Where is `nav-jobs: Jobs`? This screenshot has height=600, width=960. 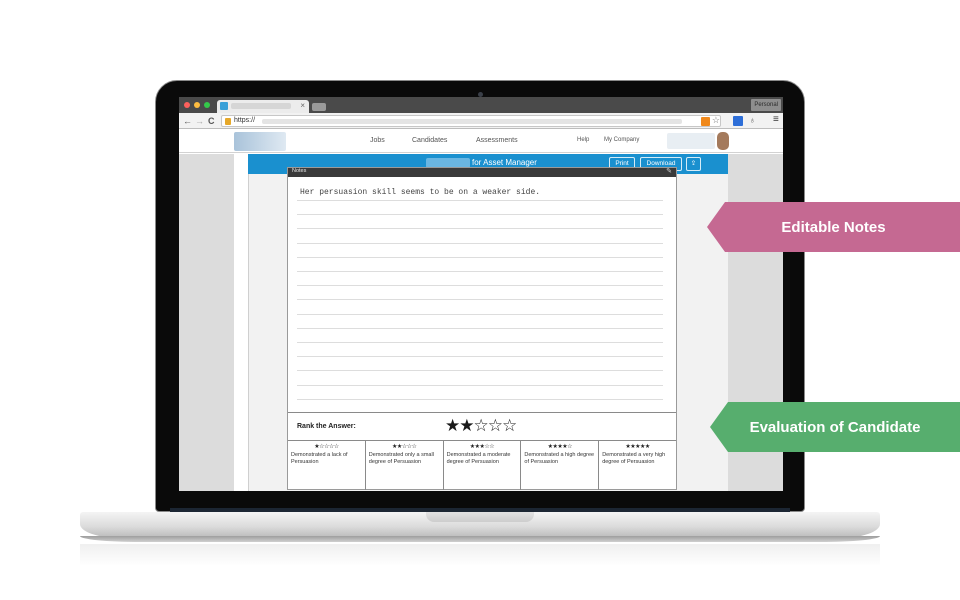
nav-jobs: Jobs is located at coordinates (377, 140).